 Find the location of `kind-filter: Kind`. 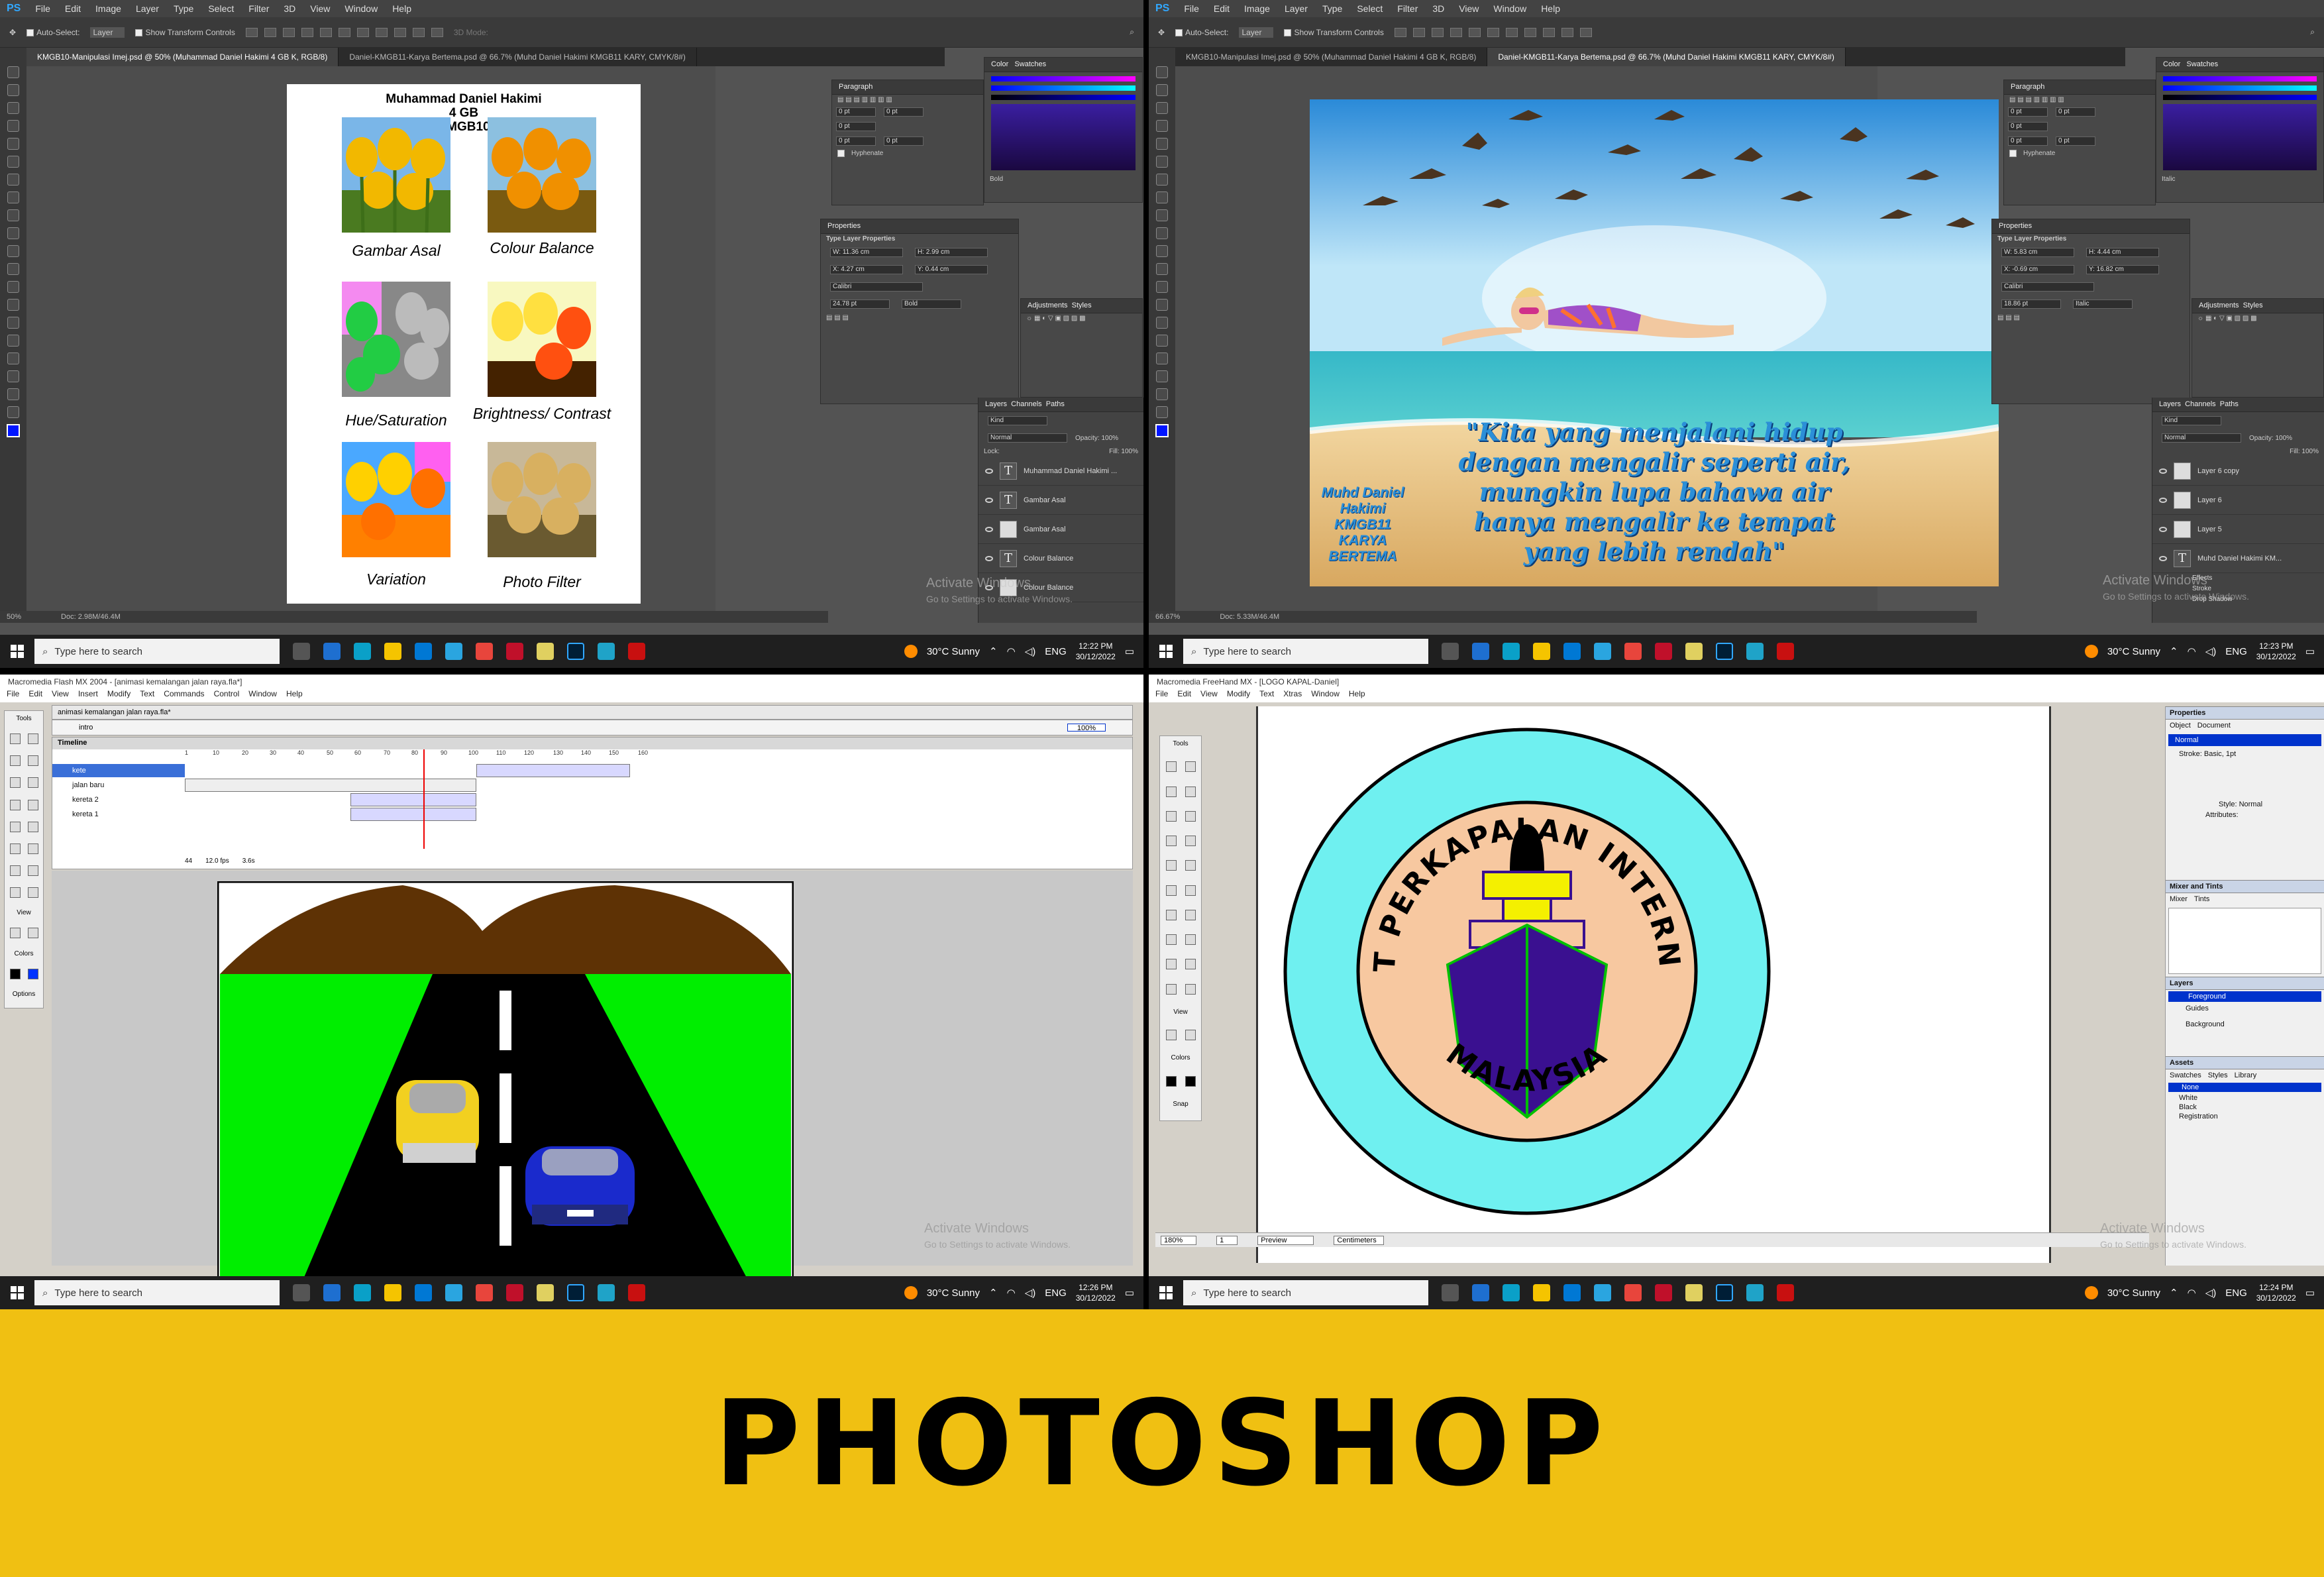

kind-filter: Kind is located at coordinates (1017, 420).